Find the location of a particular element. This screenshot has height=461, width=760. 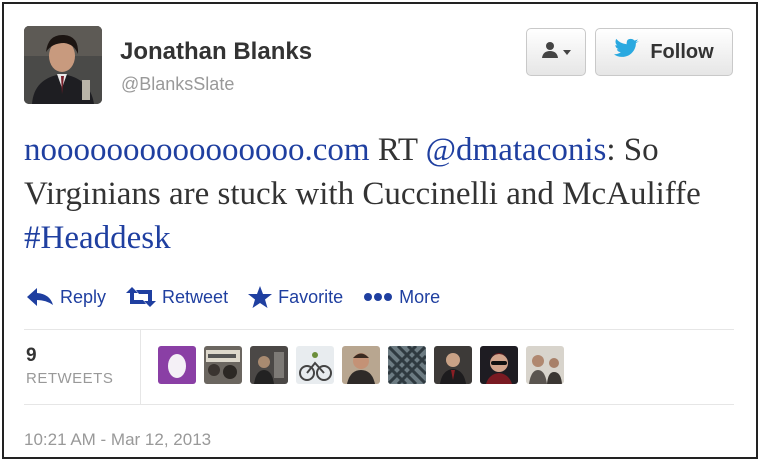

user-actions-button is located at coordinates (556, 52).